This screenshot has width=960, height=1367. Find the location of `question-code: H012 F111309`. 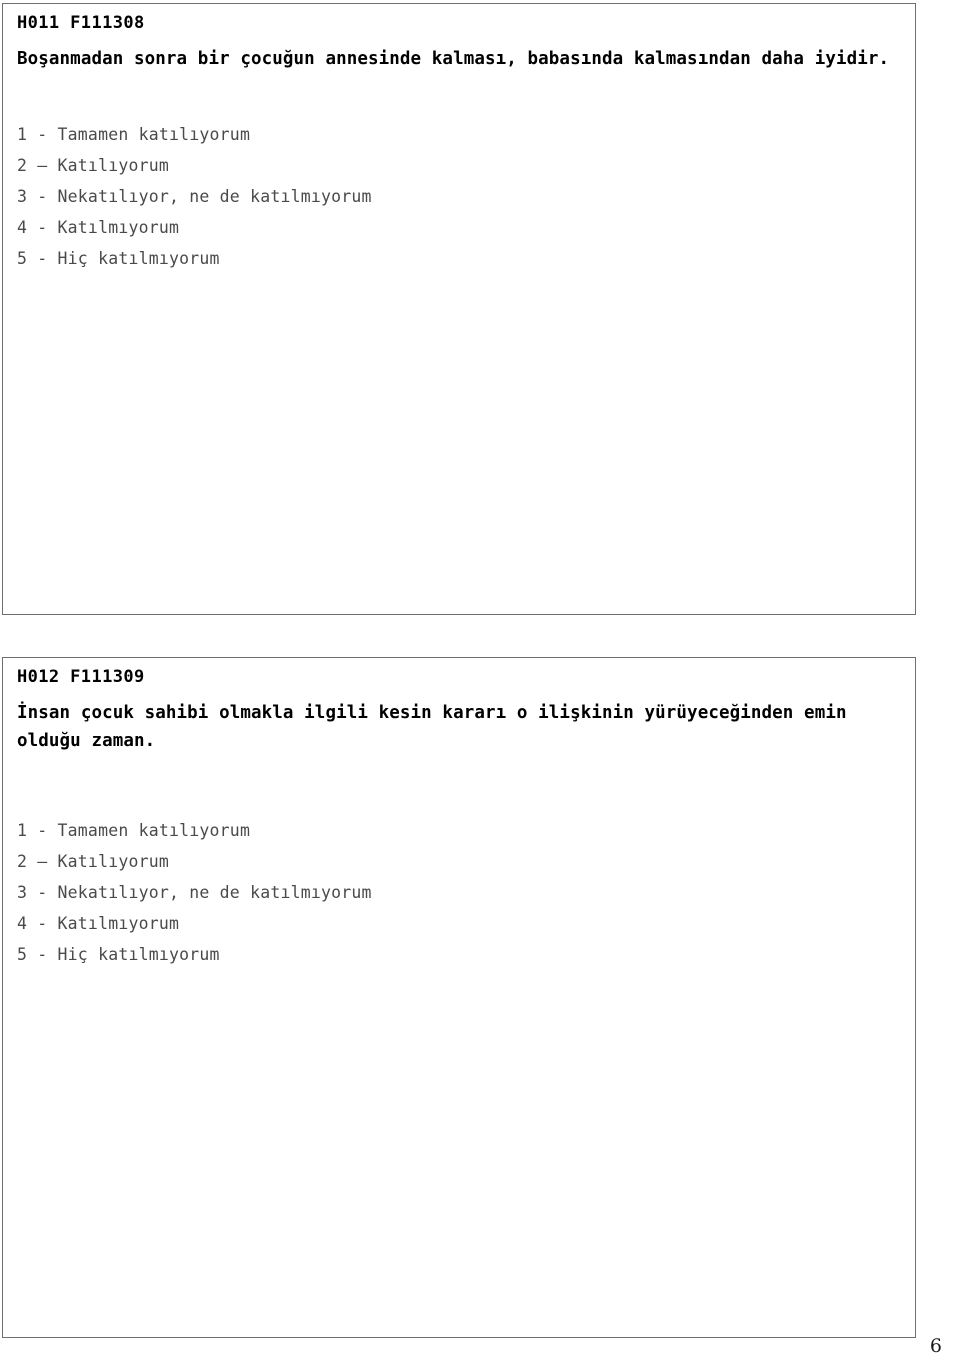

question-code: H012 F111309 is located at coordinates (81, 677).